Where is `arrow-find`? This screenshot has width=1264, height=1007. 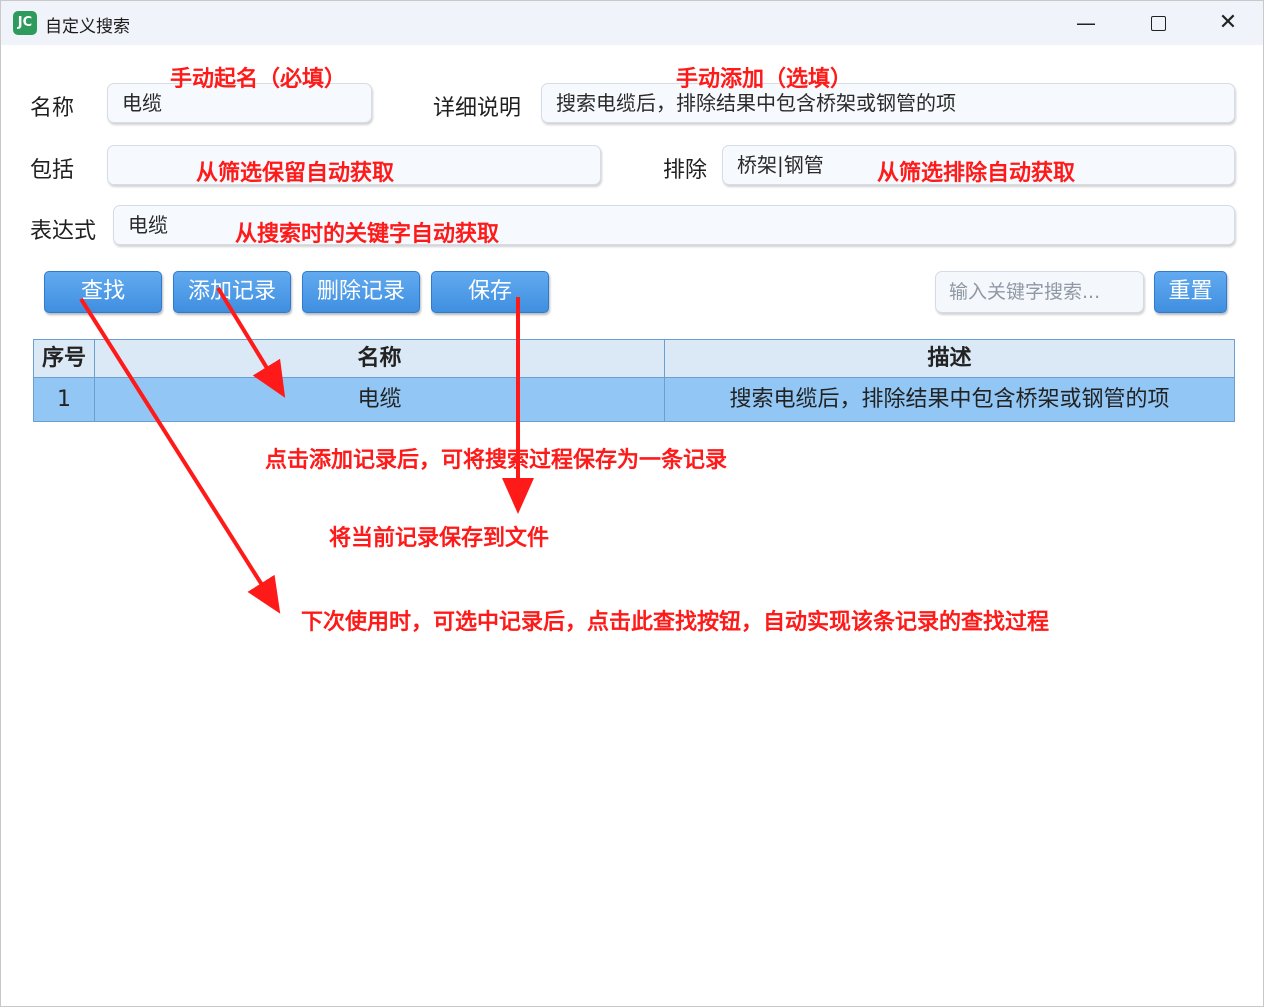
arrow-find is located at coordinates (180, 455).